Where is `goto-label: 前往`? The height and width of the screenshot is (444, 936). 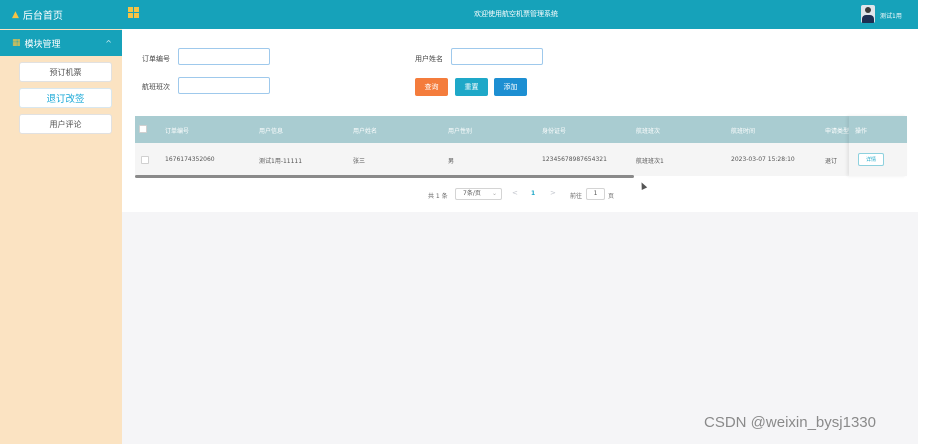 goto-label: 前往 is located at coordinates (576, 196).